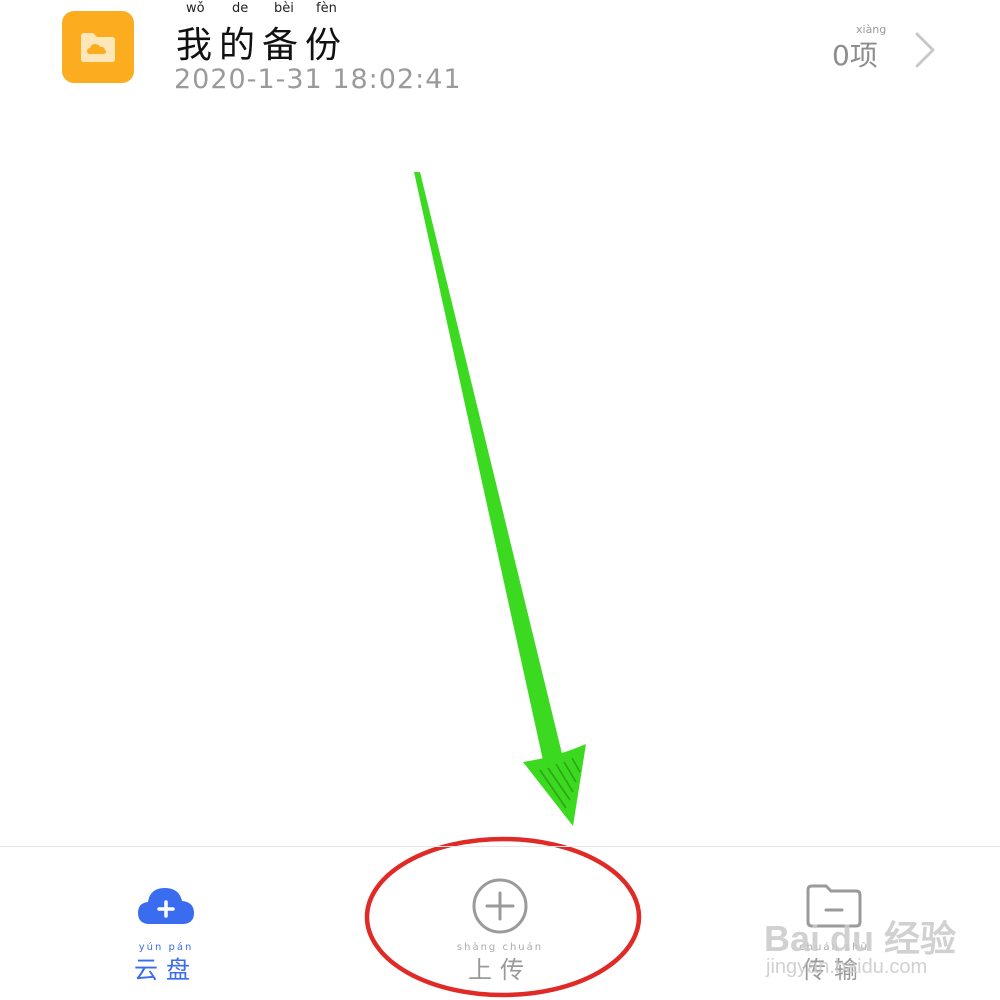 This screenshot has width=1000, height=1000. What do you see at coordinates (490, 473) in the screenshot?
I see `green-arrow-shaft` at bounding box center [490, 473].